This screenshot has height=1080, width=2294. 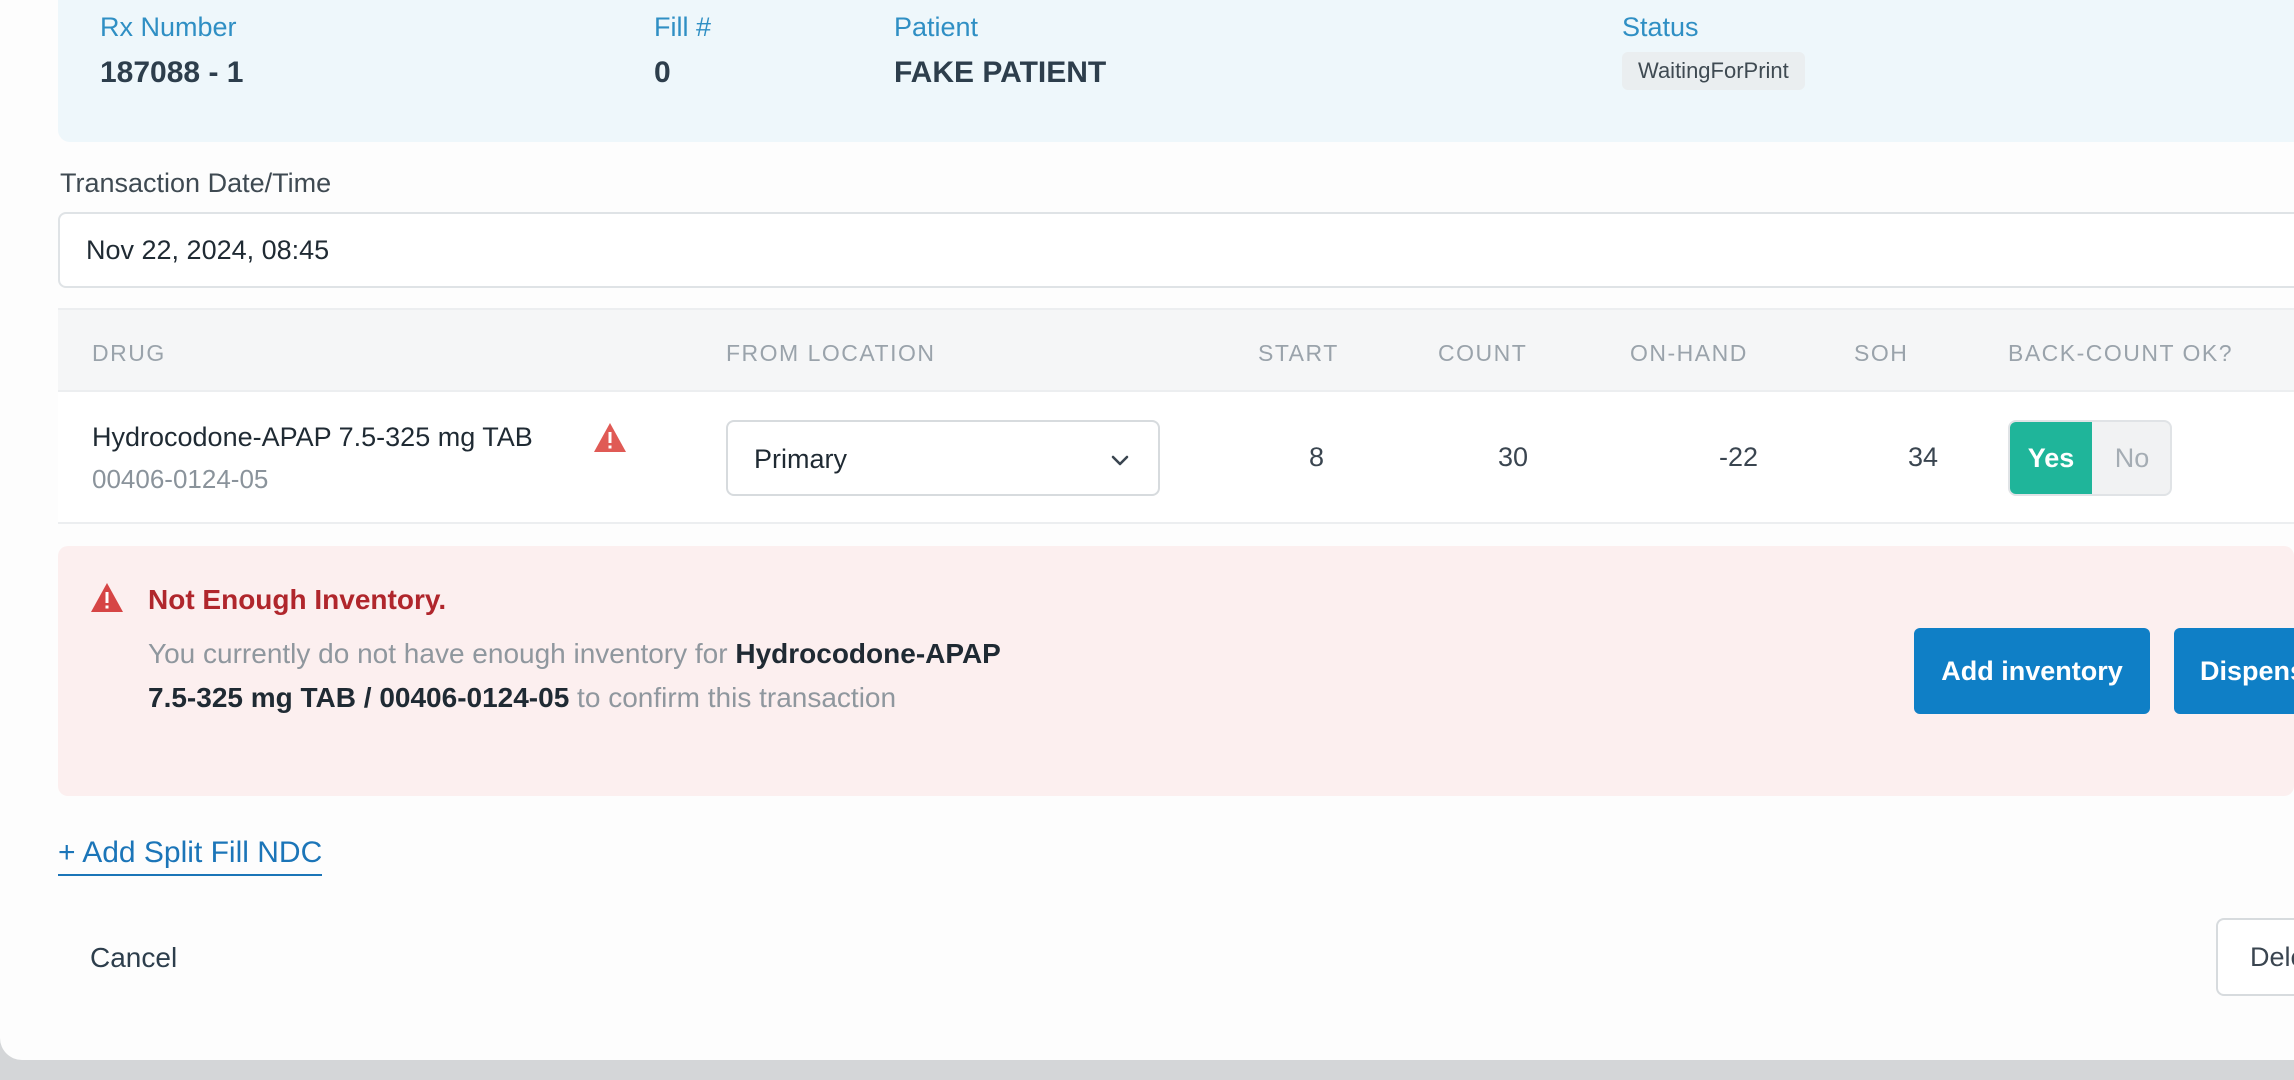 I want to click on patient-label: Patient, so click(x=936, y=27).